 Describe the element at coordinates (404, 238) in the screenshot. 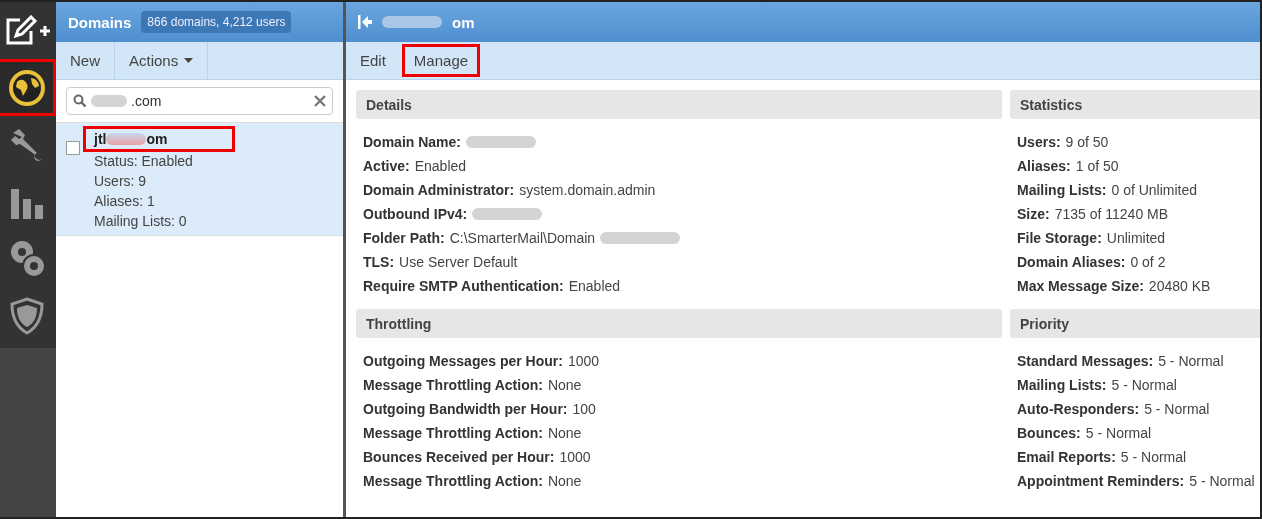

I see `property-label: Folder Path:` at that location.